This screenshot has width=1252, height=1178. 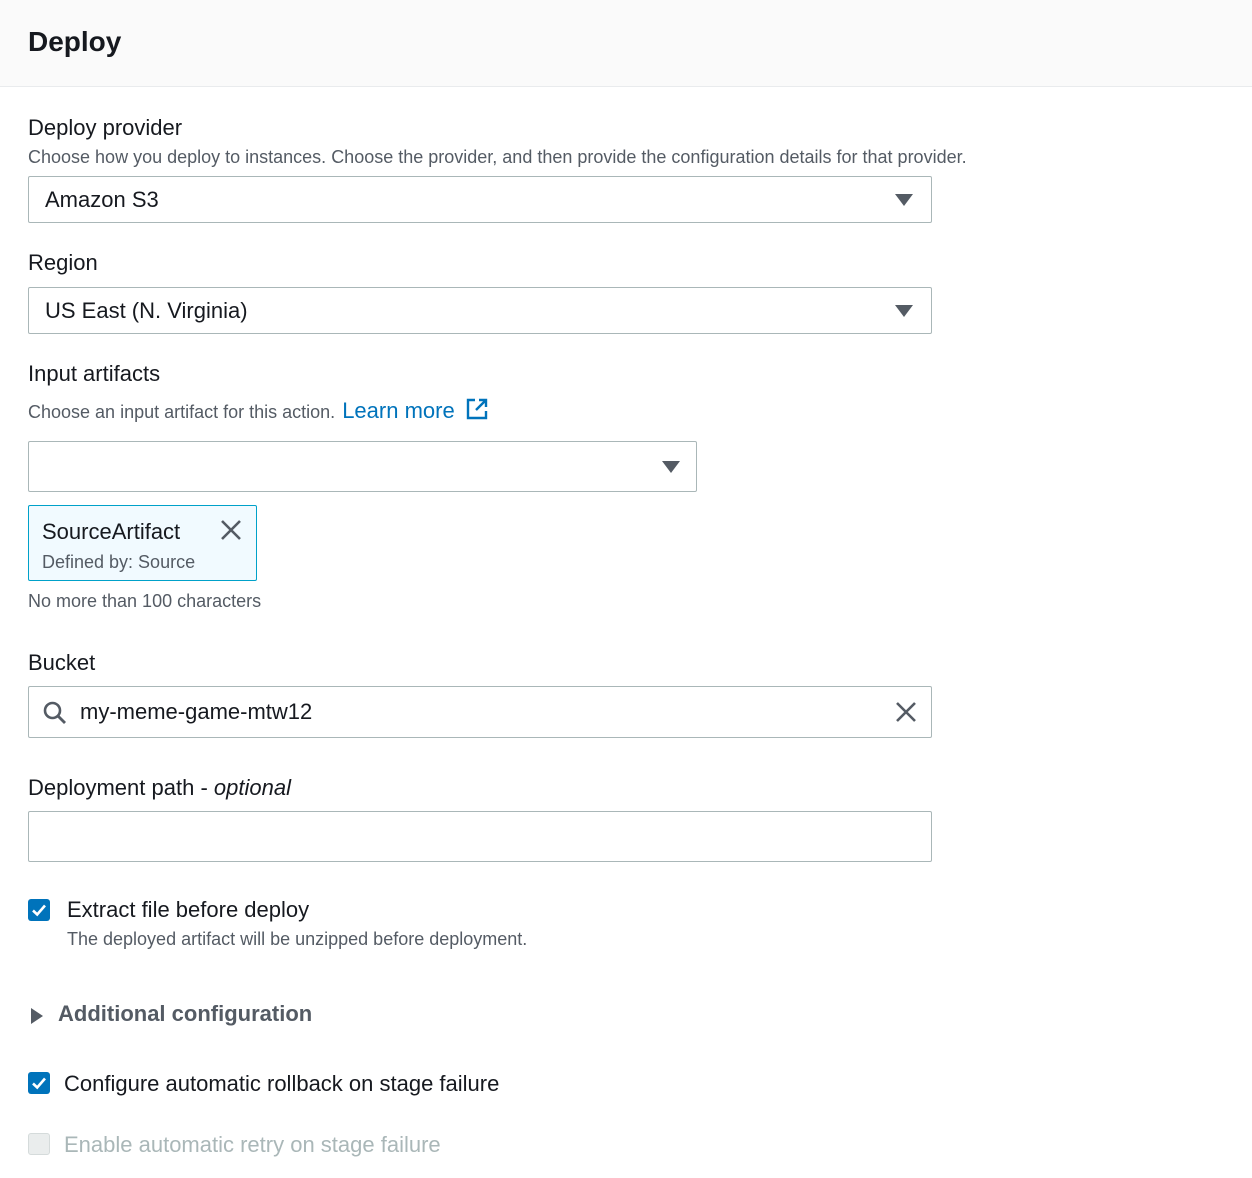 I want to click on source-artifact-token: SourceArtifact Defined by: Source, so click(x=142, y=543).